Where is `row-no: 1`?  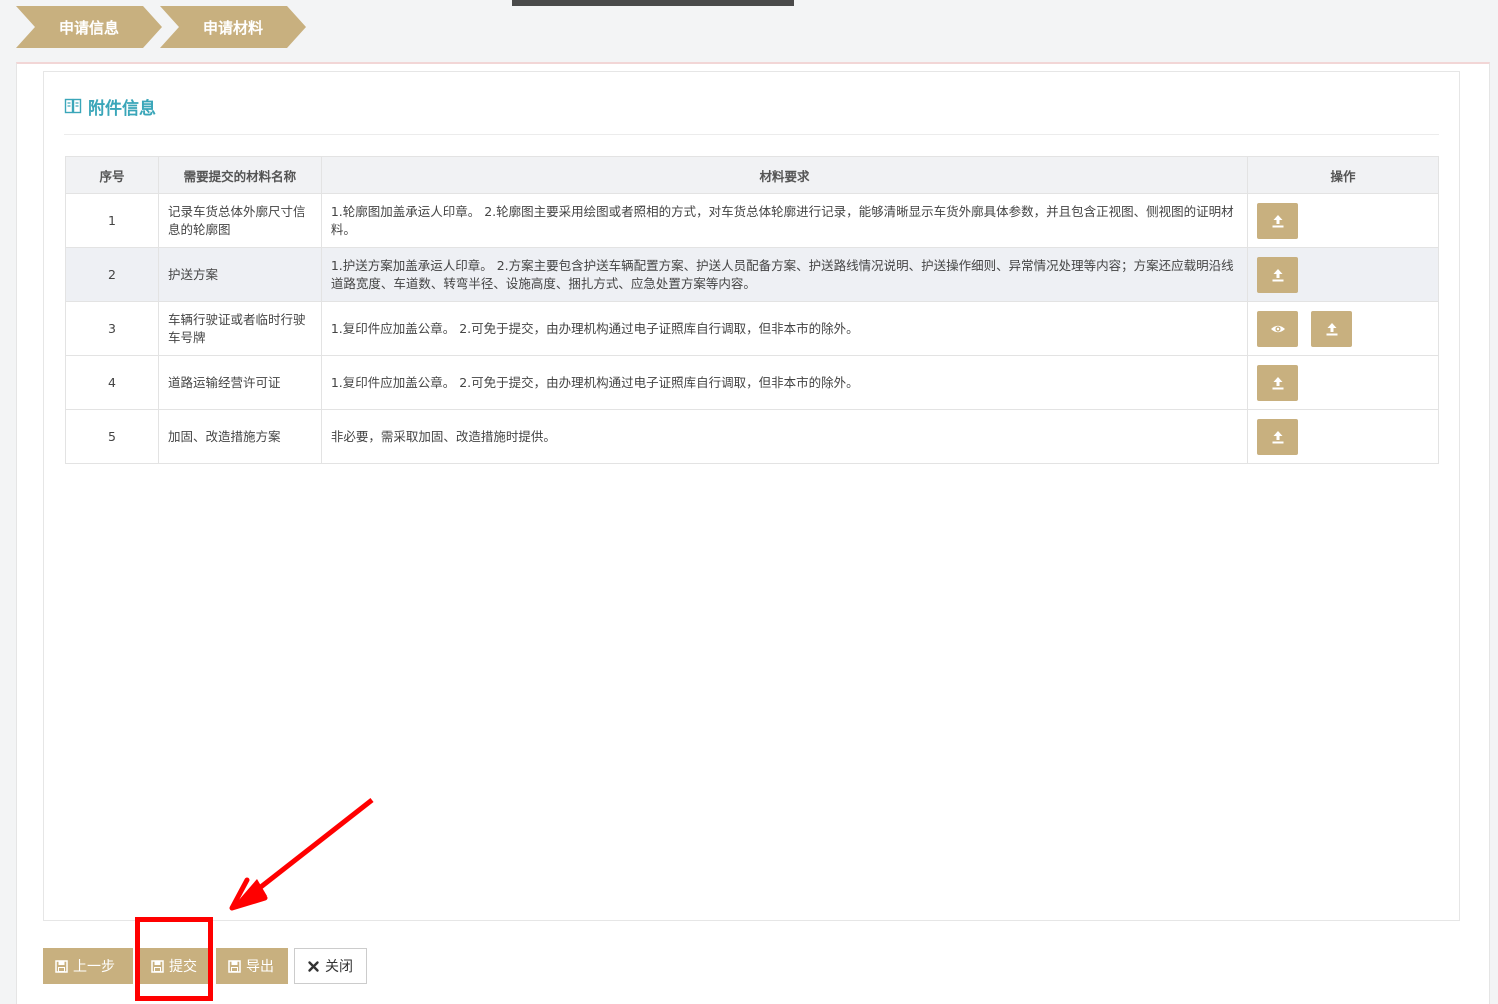
row-no: 1 is located at coordinates (112, 220).